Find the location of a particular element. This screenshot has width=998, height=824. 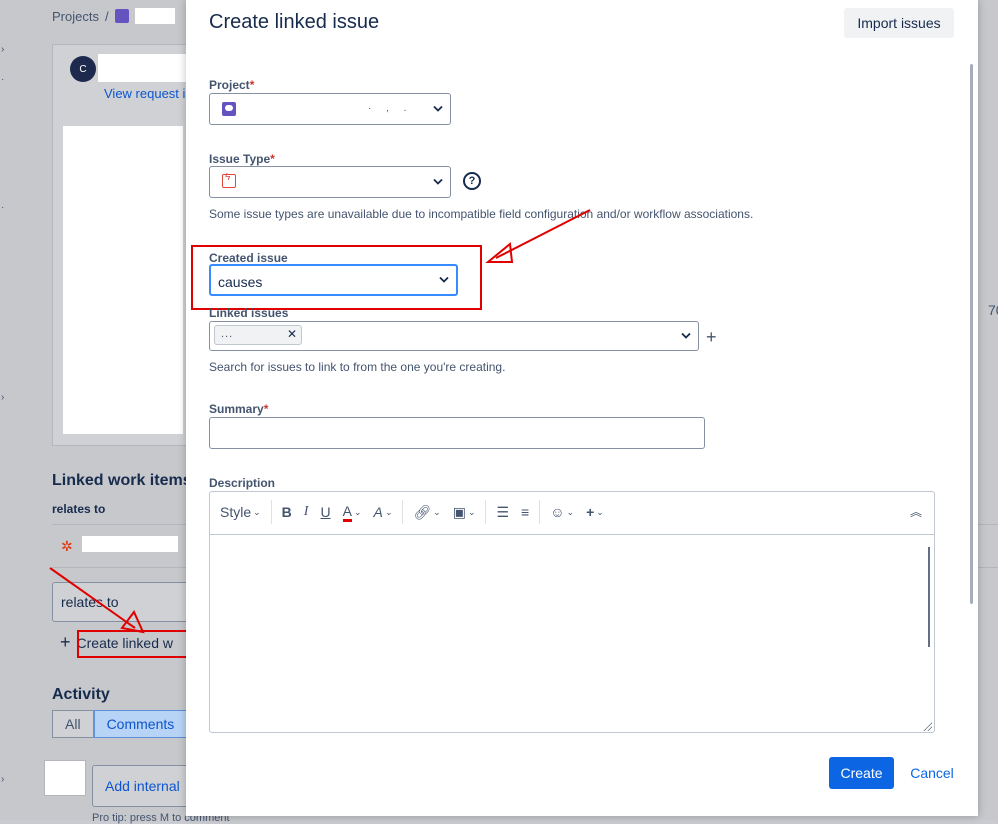

activity-tabs: All Comments is located at coordinates (120, 724).